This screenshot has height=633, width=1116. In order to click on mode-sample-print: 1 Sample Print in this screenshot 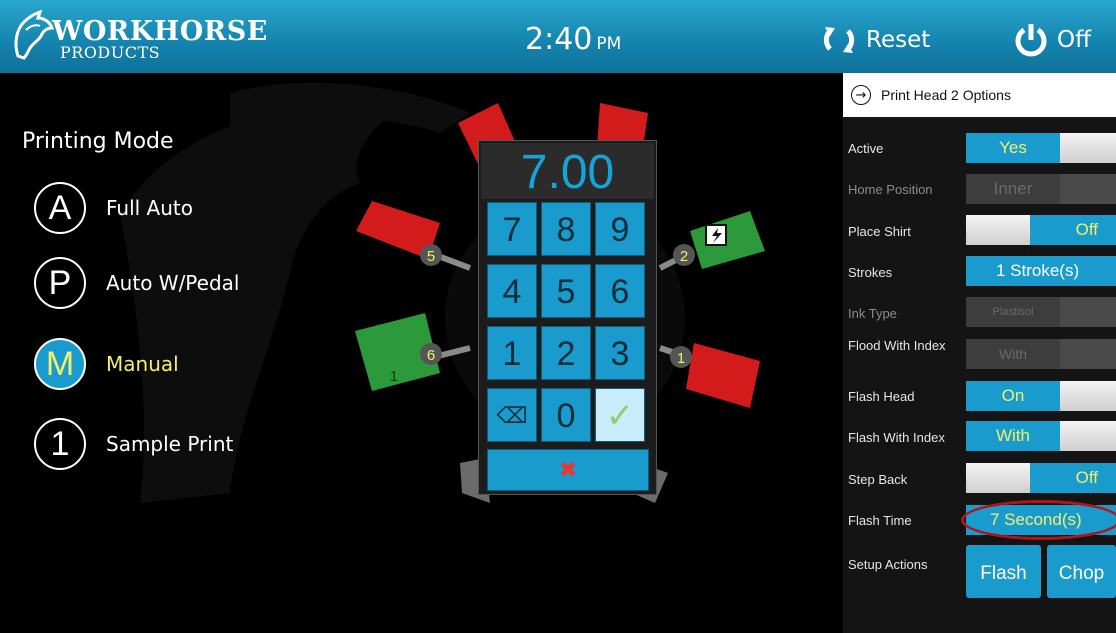, I will do `click(133, 444)`.